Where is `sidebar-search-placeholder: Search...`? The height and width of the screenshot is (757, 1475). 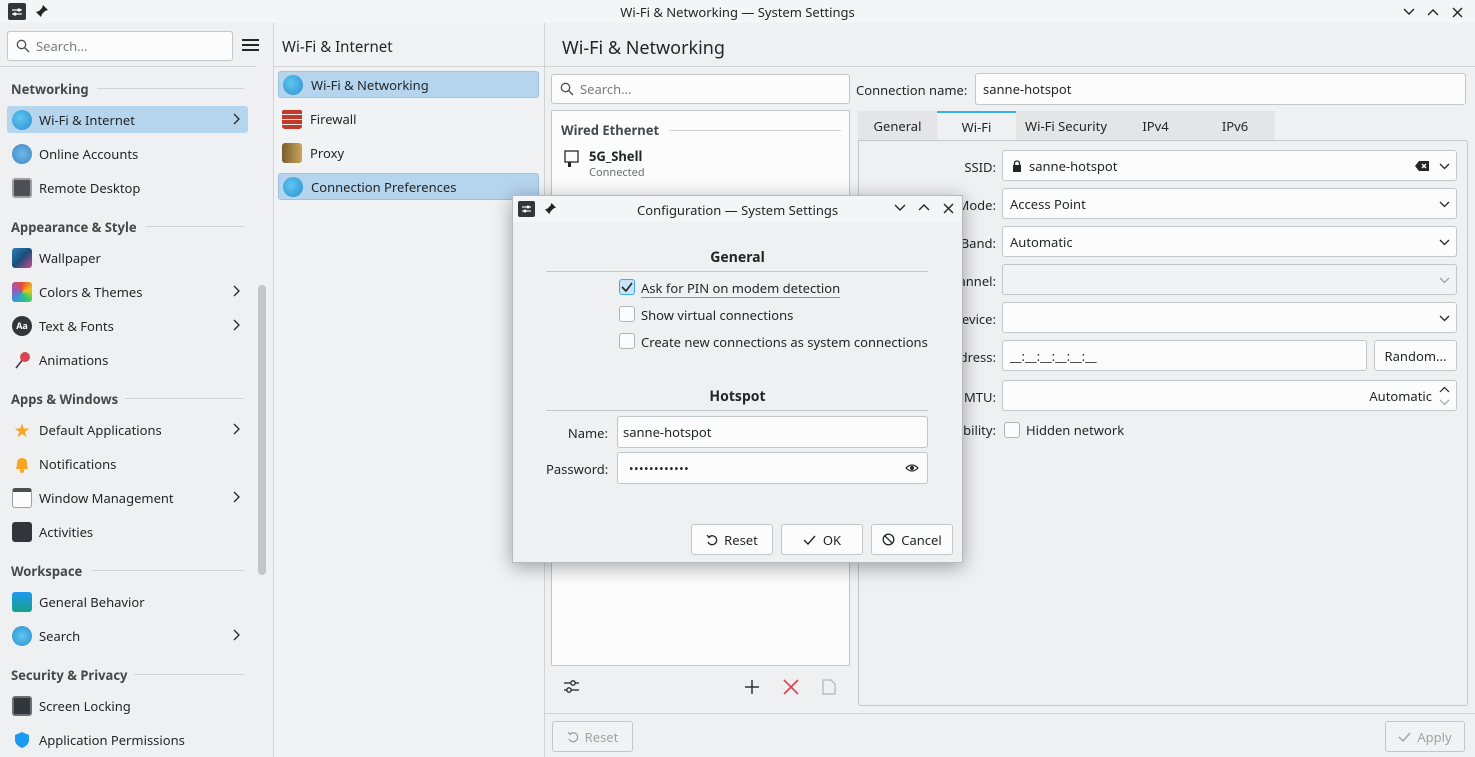 sidebar-search-placeholder: Search... is located at coordinates (62, 46).